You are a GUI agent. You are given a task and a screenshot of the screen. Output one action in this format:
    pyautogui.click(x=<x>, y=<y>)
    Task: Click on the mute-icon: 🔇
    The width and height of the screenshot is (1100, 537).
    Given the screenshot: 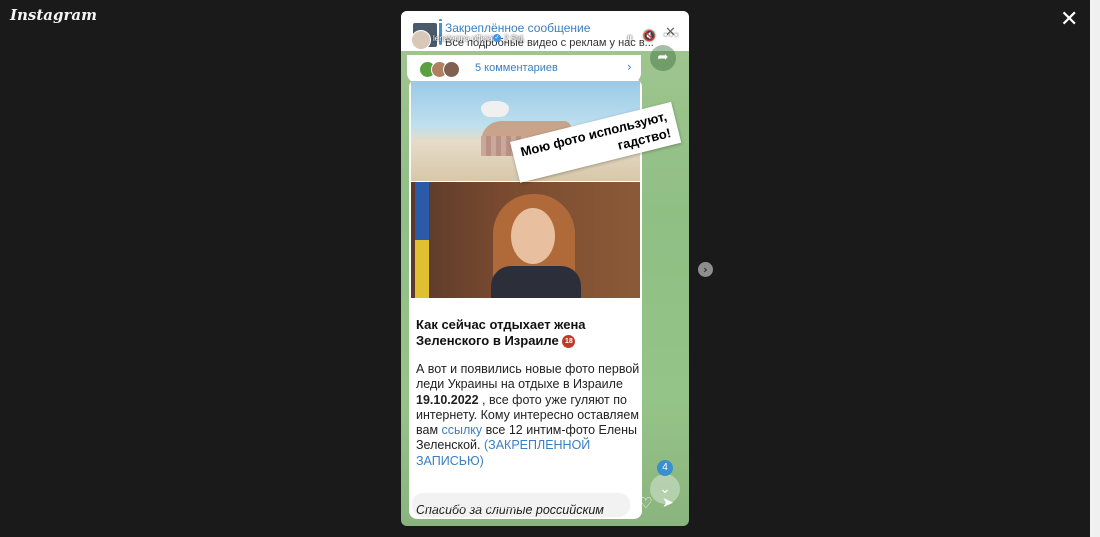 What is the action you would take?
    pyautogui.click(x=649, y=36)
    